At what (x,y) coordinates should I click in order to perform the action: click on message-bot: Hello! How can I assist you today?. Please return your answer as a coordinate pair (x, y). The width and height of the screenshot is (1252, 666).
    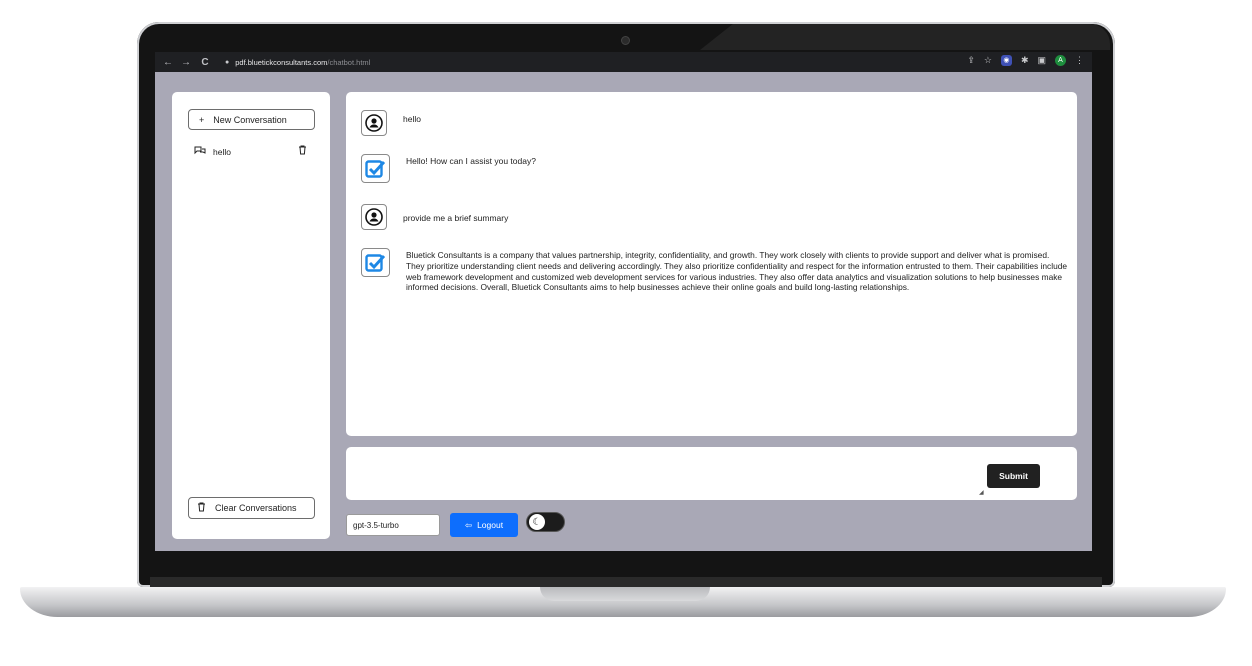
    Looking at the image, I should click on (448, 168).